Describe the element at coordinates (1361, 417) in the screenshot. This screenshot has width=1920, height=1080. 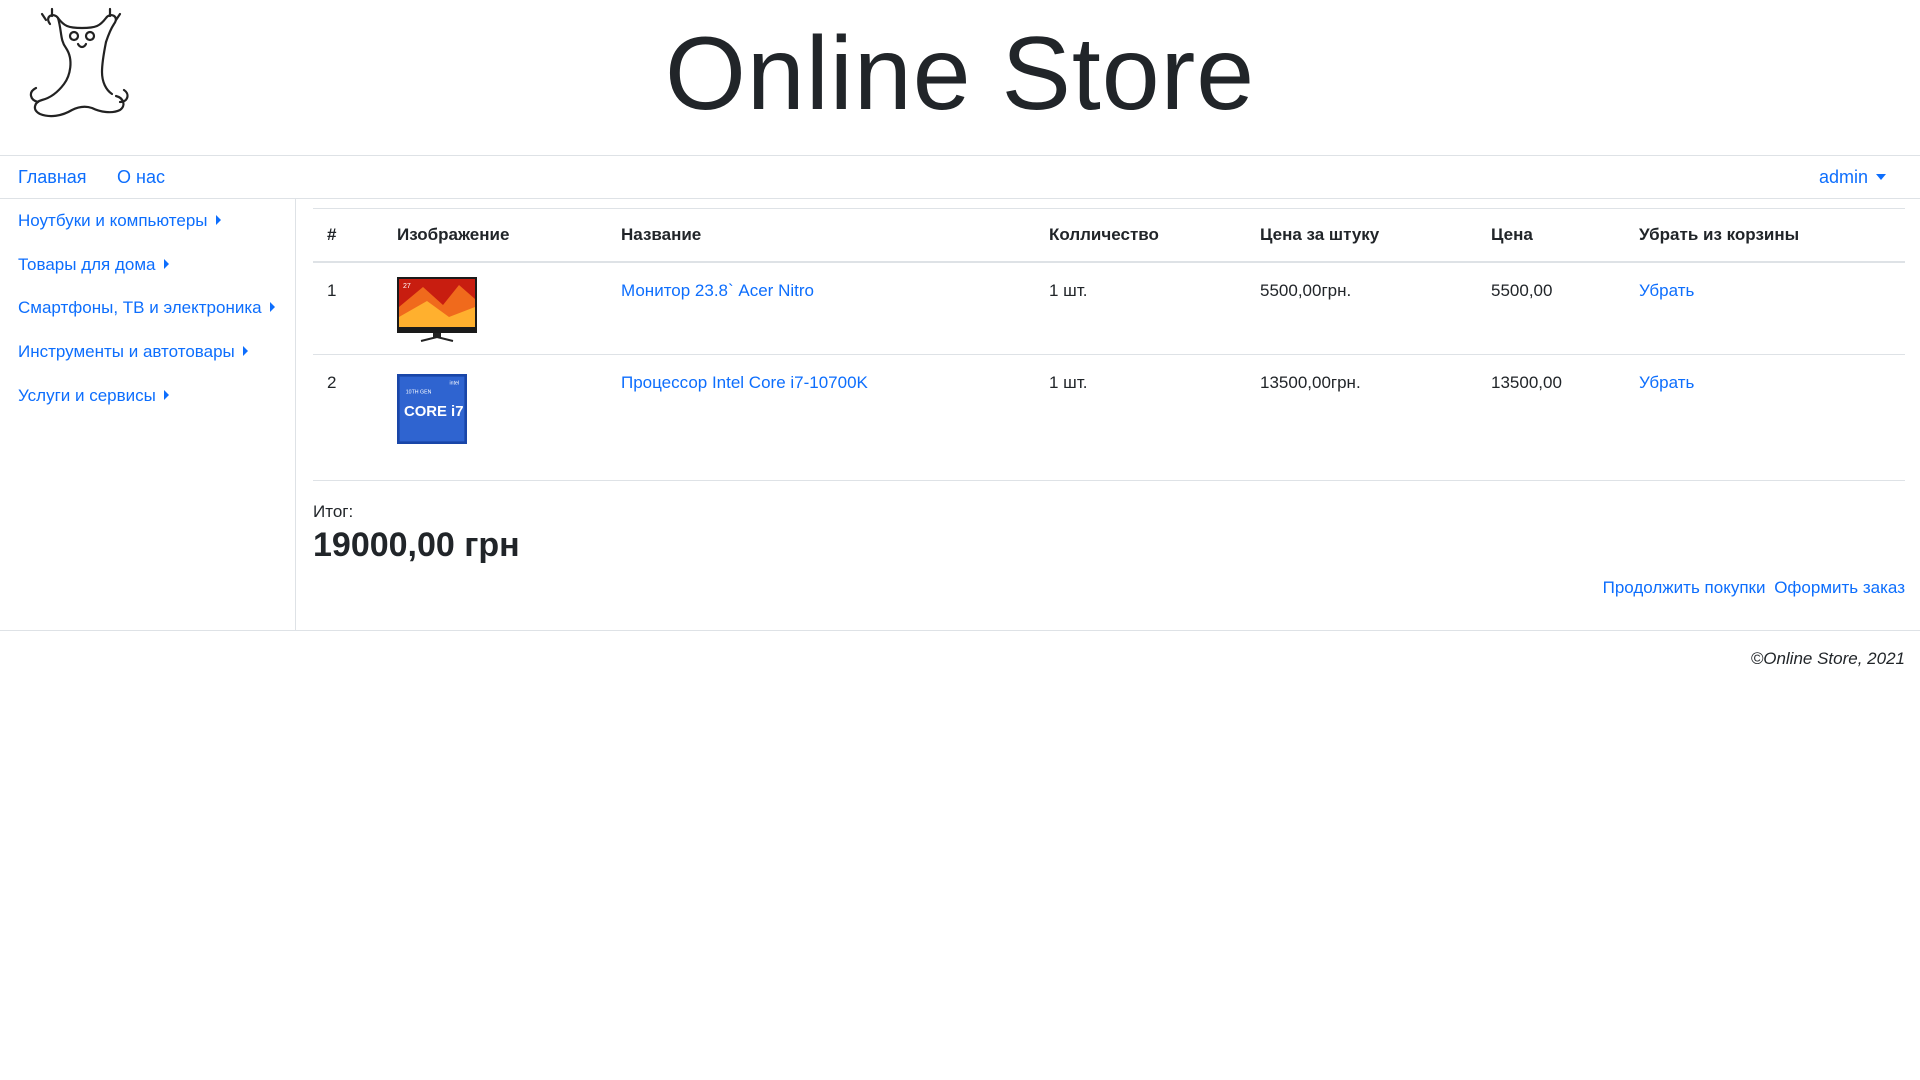
I see `unit-price-value: 13500,00грн.` at that location.